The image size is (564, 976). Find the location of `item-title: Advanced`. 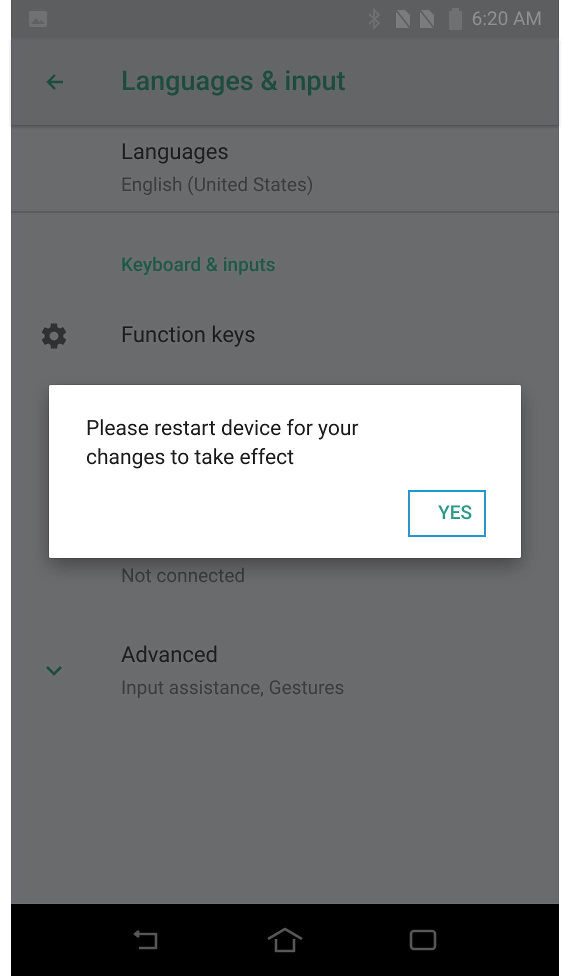

item-title: Advanced is located at coordinates (170, 656).